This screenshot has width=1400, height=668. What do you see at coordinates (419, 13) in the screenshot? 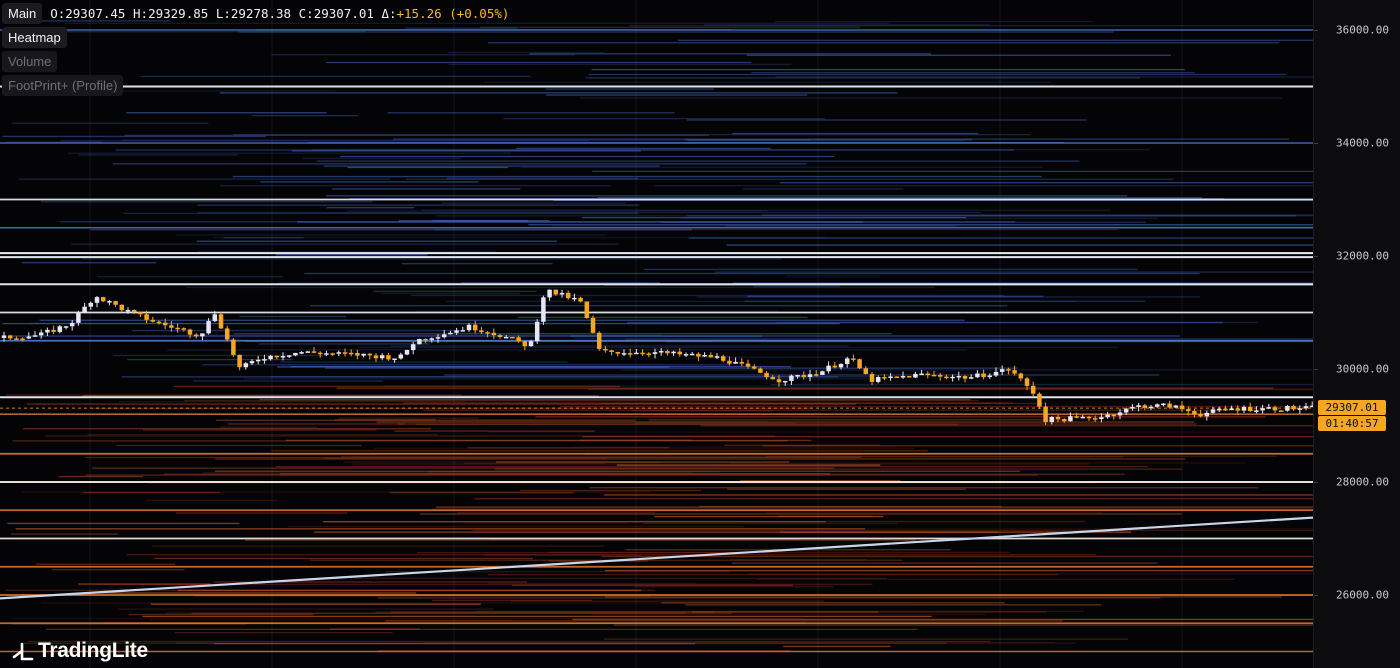
I see `delta-value: +15.26` at bounding box center [419, 13].